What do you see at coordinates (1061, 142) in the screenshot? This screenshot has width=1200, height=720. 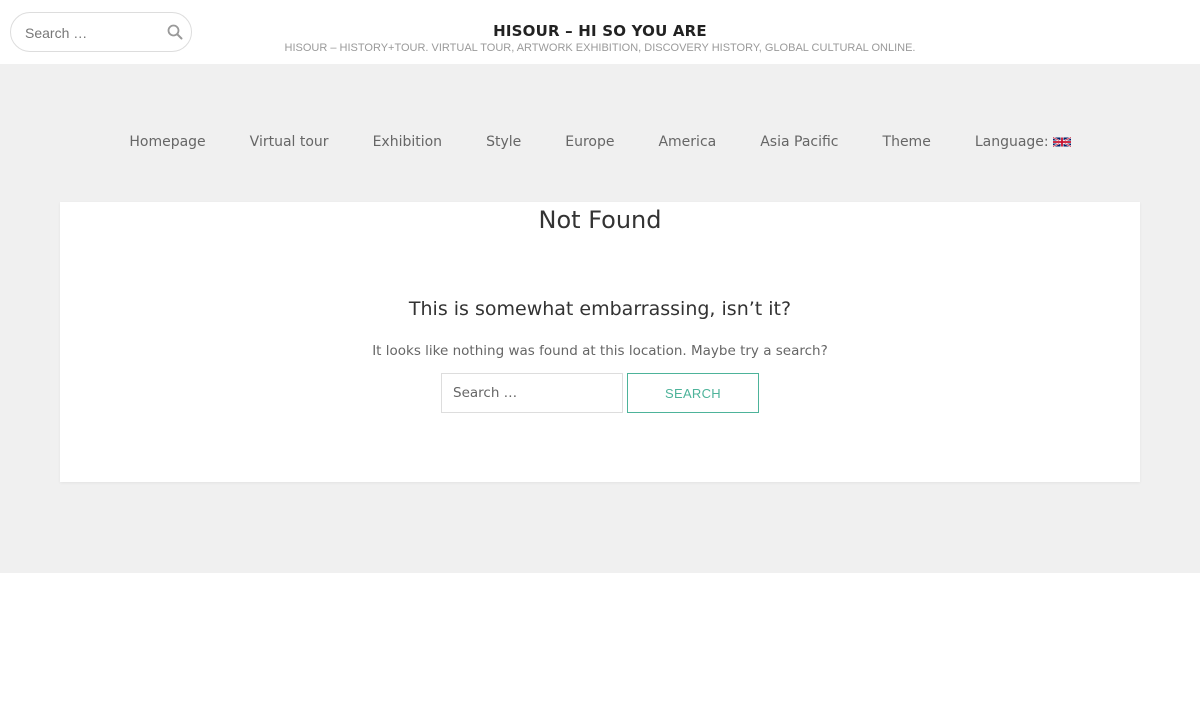 I see `uk-flag-icon` at bounding box center [1061, 142].